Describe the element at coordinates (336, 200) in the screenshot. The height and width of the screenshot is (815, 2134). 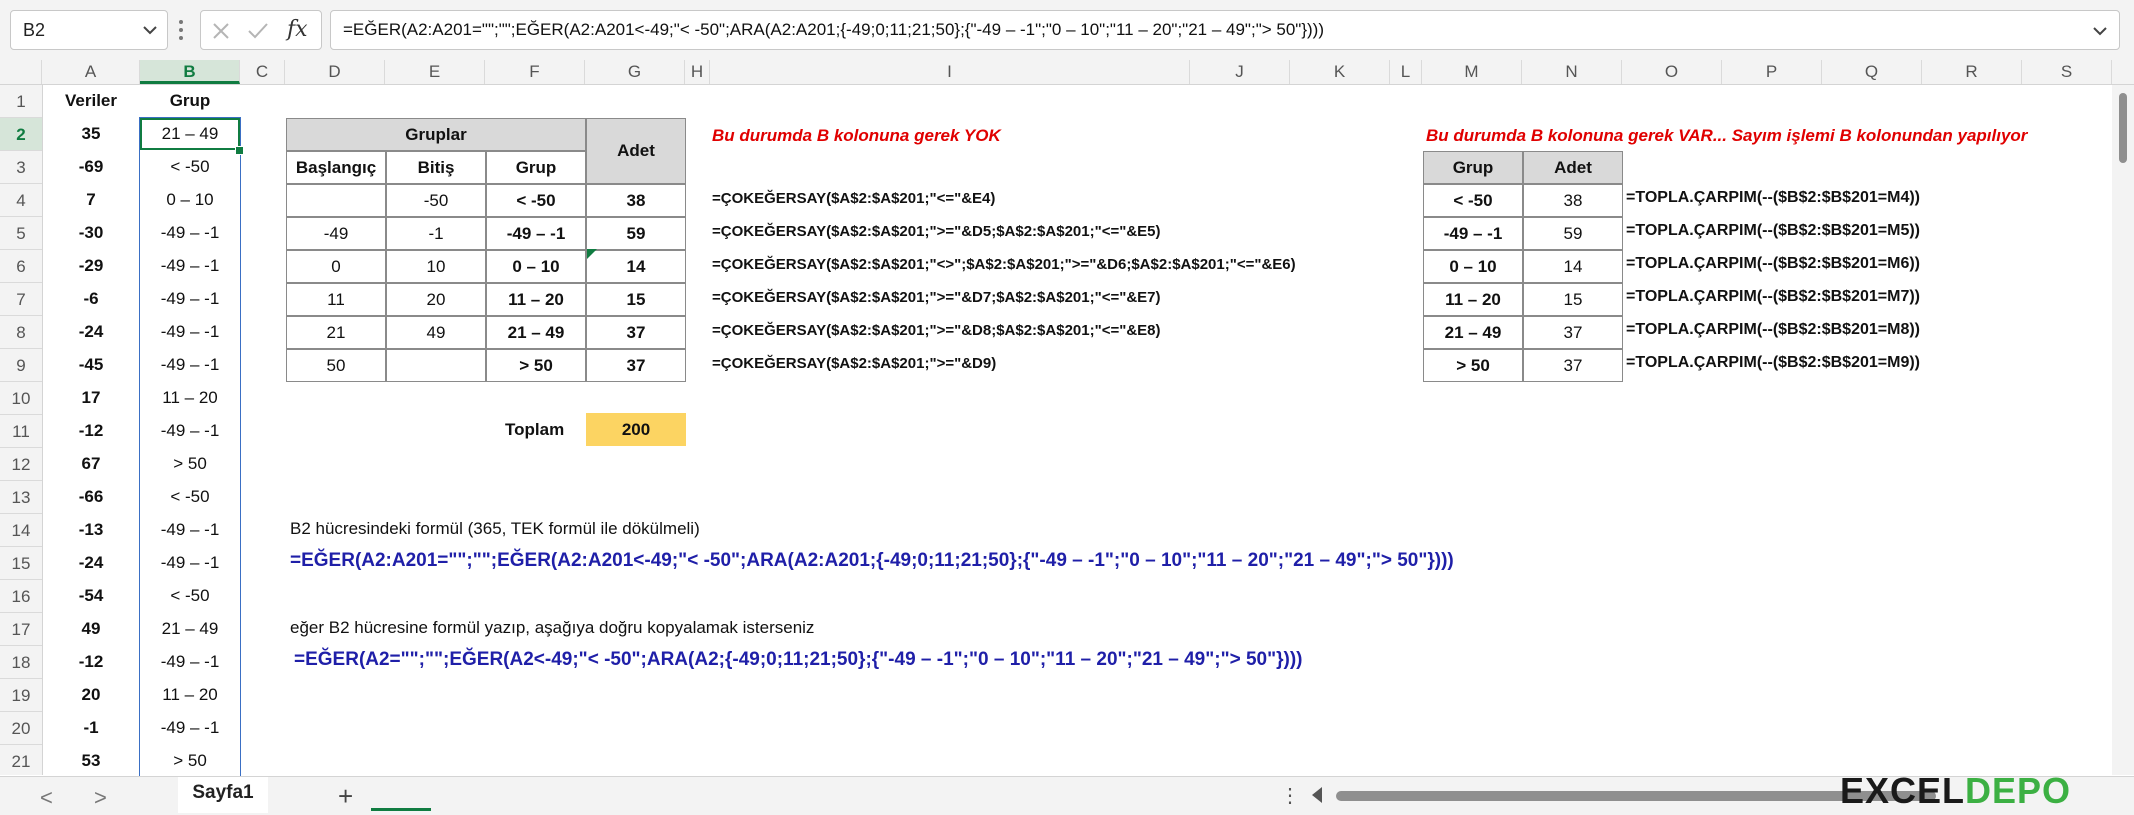
I see `groups-start-cell` at that location.